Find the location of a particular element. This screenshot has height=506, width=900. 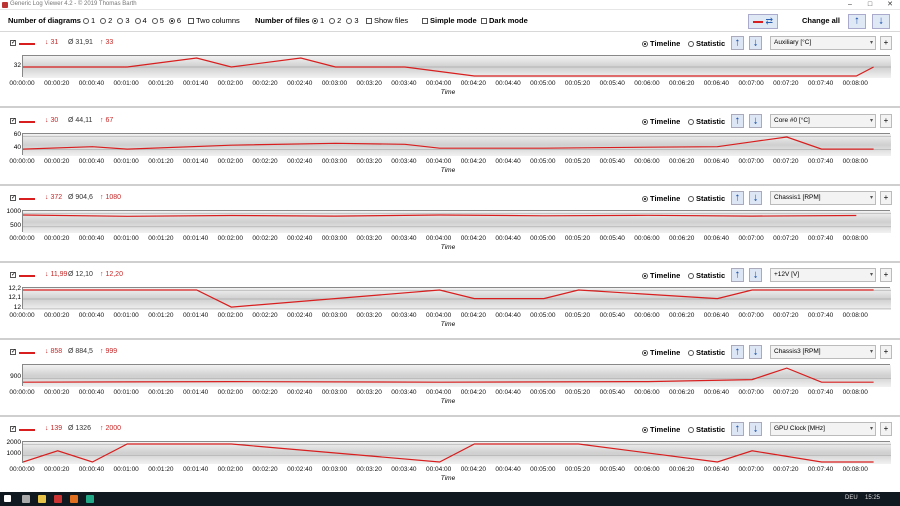

diagram-option-4: 4 is located at coordinates (140, 20).